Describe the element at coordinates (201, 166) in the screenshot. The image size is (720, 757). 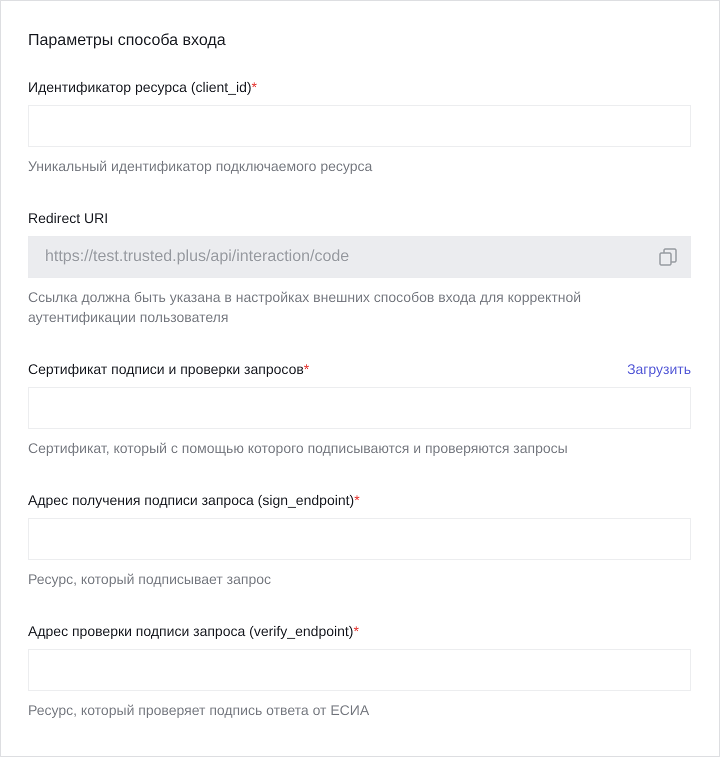
I see `field-hint: Уникальный идентификатор подключаемого ресурса` at that location.